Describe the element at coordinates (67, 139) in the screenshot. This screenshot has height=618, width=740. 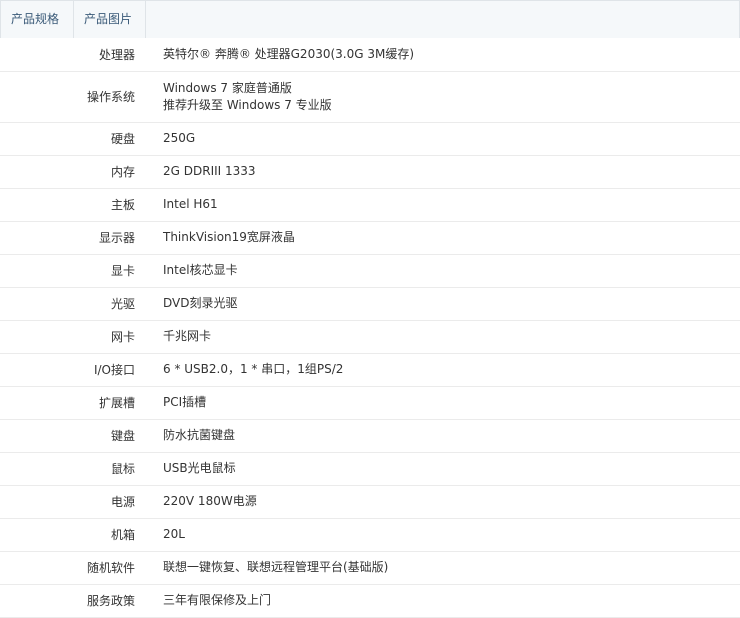
I see `spec-label: 硬盘` at that location.